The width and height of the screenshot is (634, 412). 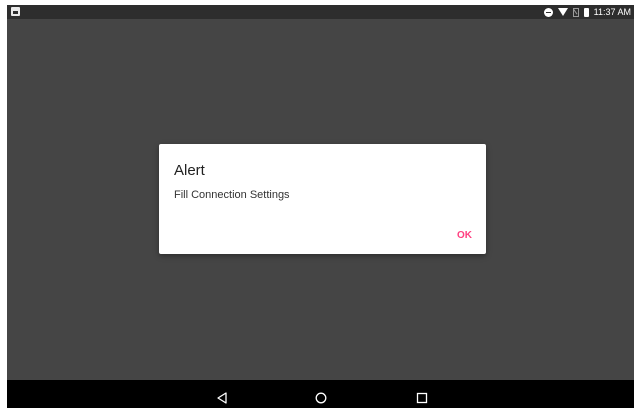 What do you see at coordinates (320, 12) in the screenshot?
I see `status-bar: 11:37 AM` at bounding box center [320, 12].